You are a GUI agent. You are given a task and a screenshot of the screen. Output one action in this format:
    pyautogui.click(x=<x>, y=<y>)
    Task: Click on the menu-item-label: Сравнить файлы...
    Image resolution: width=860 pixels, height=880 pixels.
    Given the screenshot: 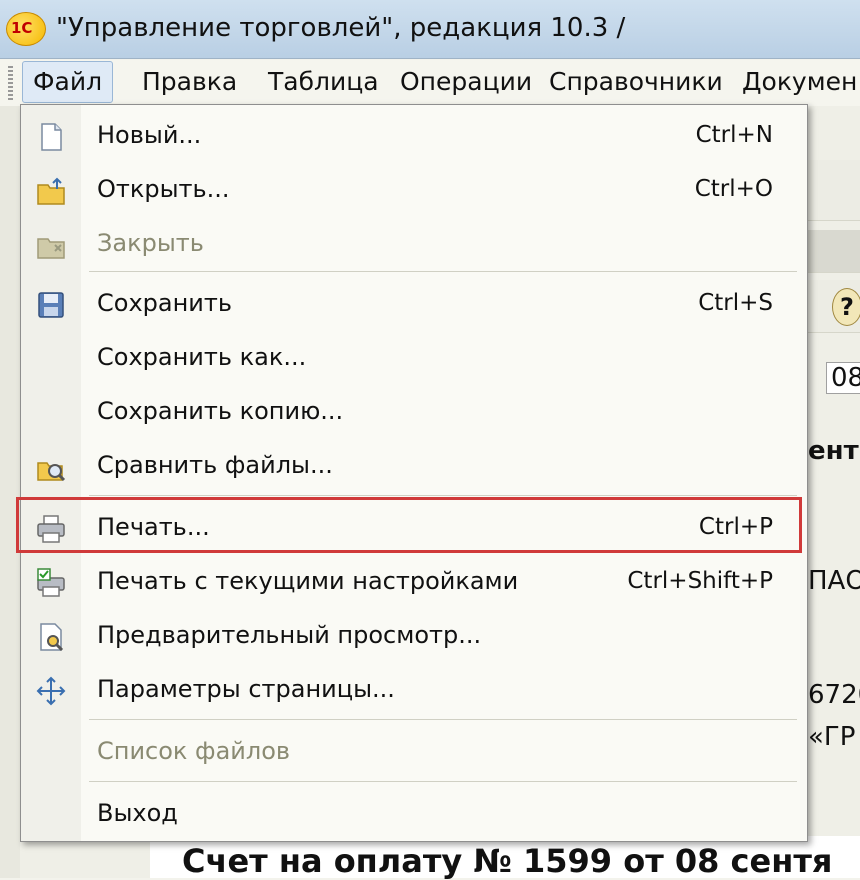 What is the action you would take?
    pyautogui.click(x=215, y=465)
    